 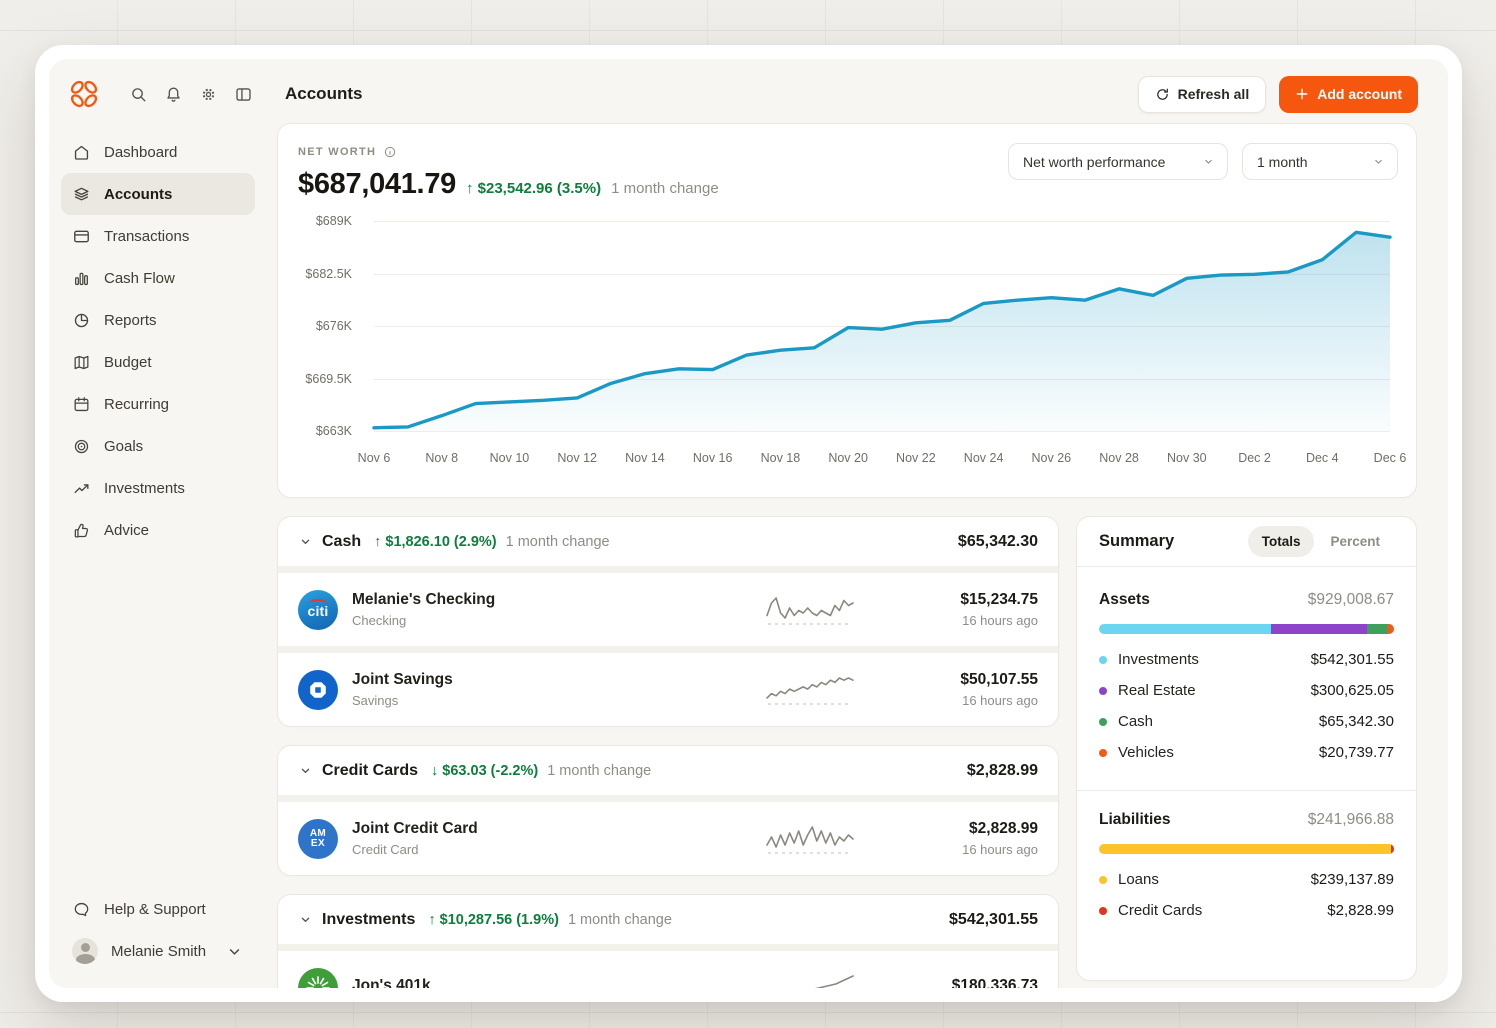 I want to click on legend-row-credit-cards: Credit Cards $2,828.99, so click(x=1246, y=910).